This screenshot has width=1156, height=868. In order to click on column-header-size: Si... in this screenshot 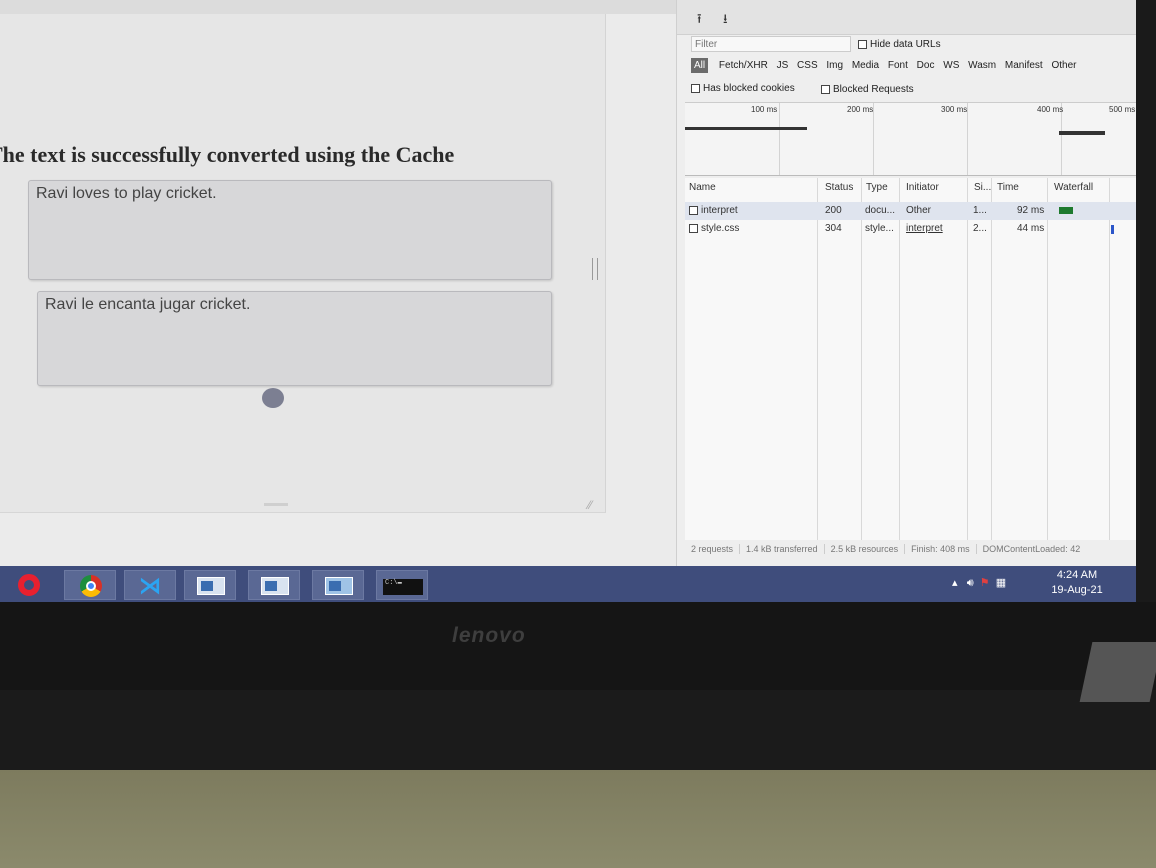, I will do `click(982, 187)`.